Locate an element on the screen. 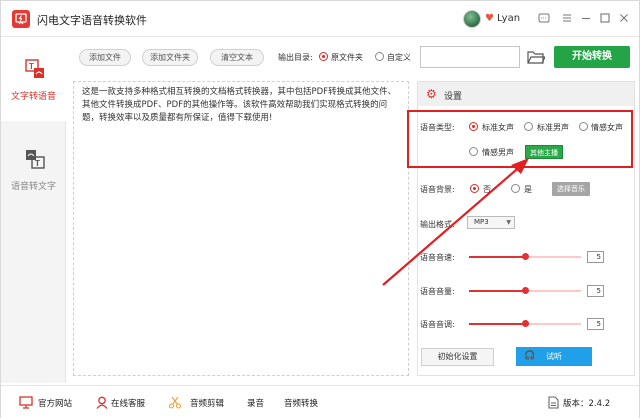 The width and height of the screenshot is (640, 419). pitch-slider-handle is located at coordinates (525, 323).